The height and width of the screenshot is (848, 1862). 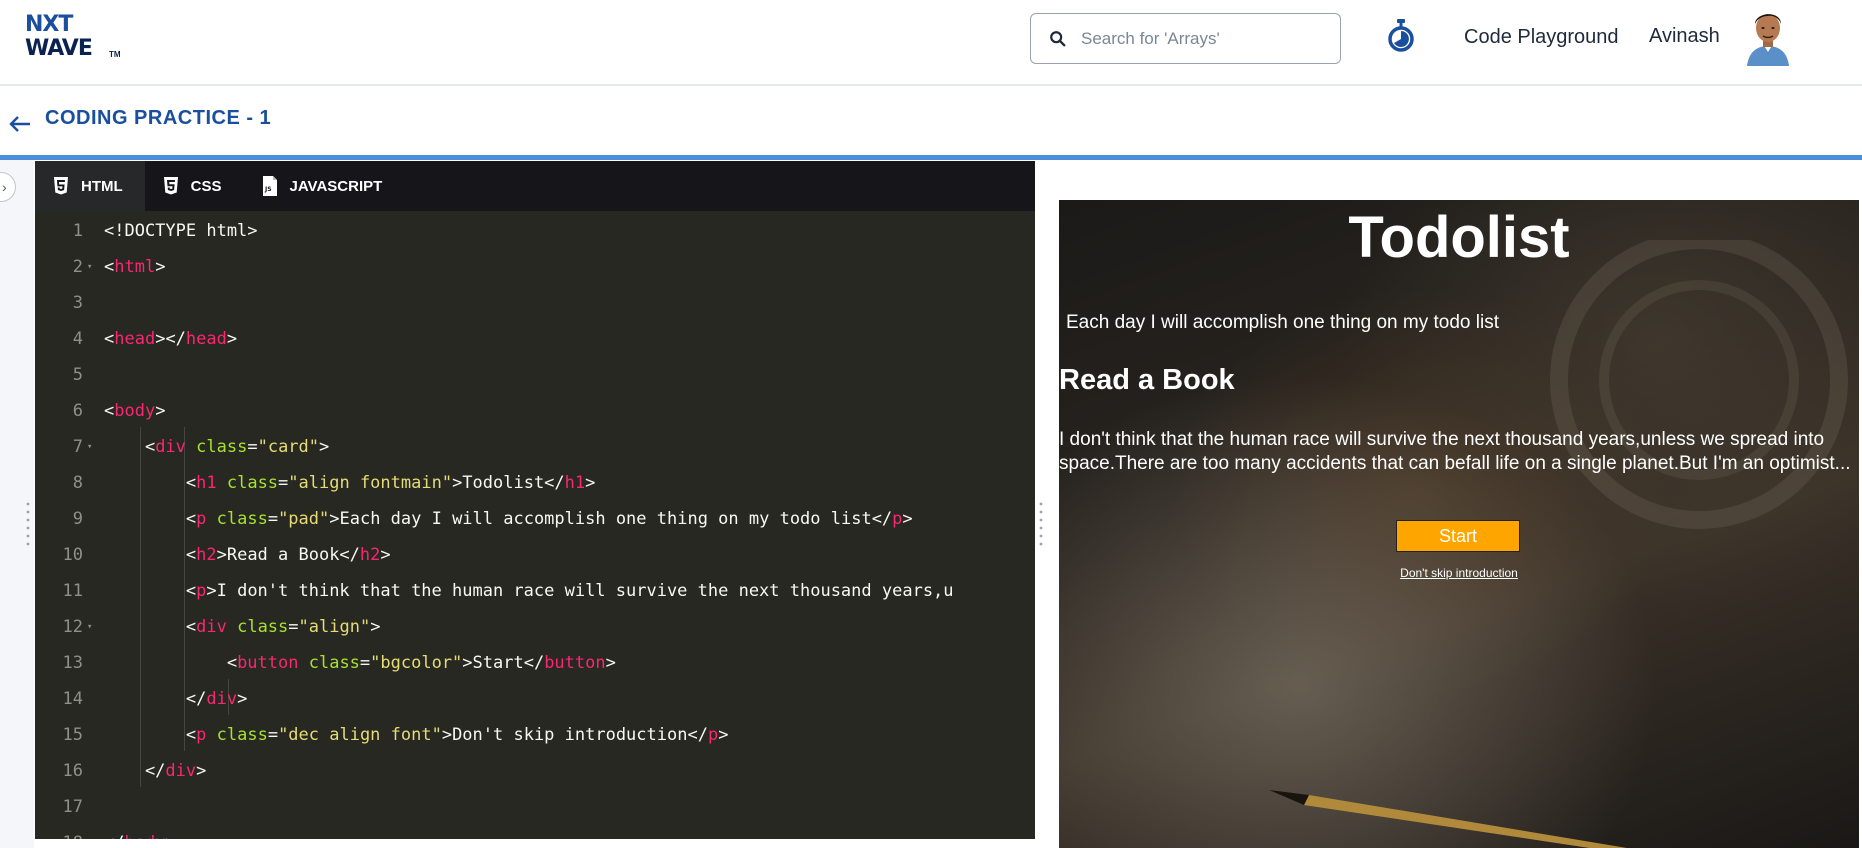 I want to click on tab-javascript-label: JAVASCRIPT, so click(x=336, y=186).